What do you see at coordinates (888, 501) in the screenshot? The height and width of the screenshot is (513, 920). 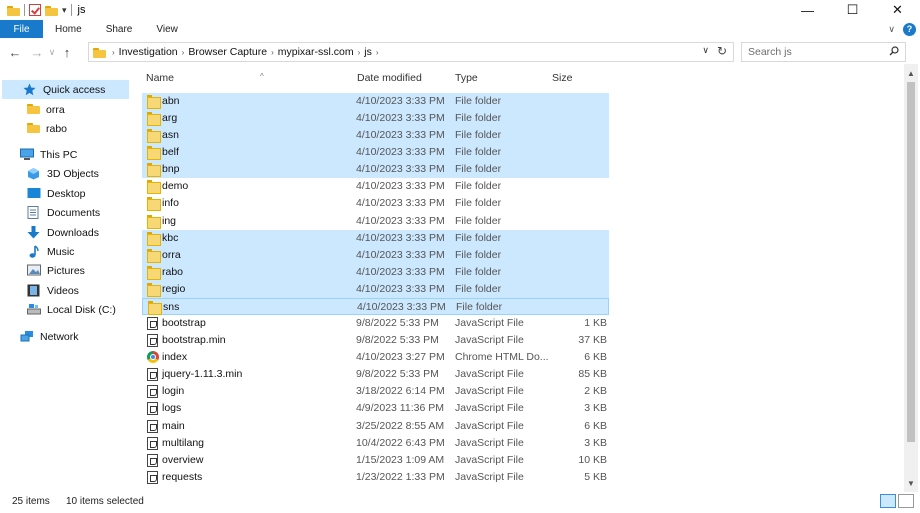 I see `details-view-icon` at bounding box center [888, 501].